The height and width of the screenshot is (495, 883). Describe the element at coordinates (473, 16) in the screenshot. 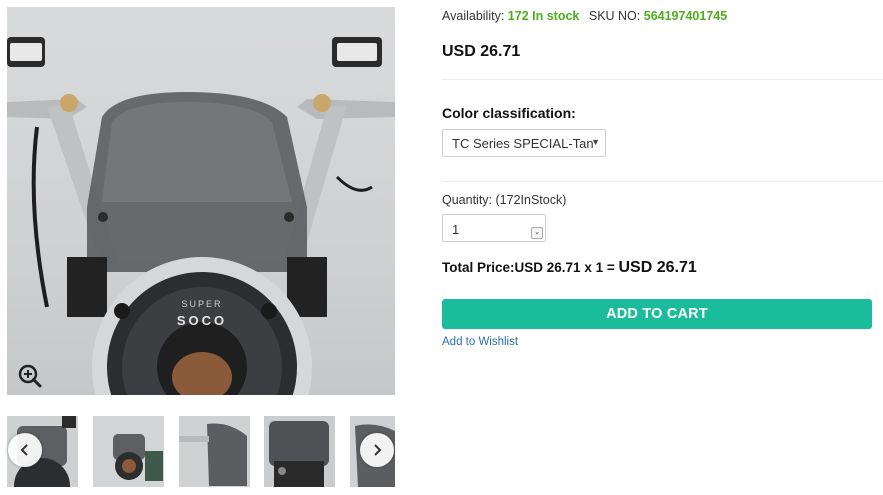

I see `availability-label: Availability:` at that location.